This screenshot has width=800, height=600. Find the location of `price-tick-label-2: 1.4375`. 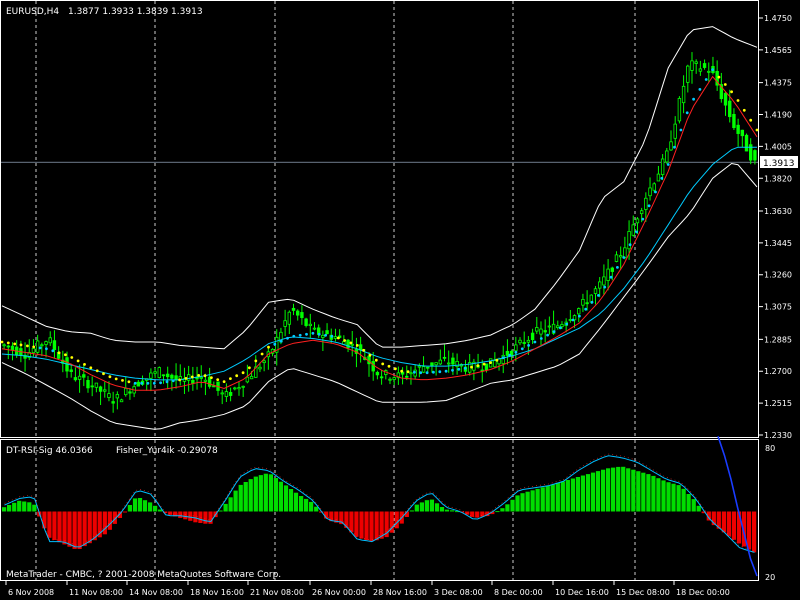

price-tick-label-2: 1.4375 is located at coordinates (778, 83).